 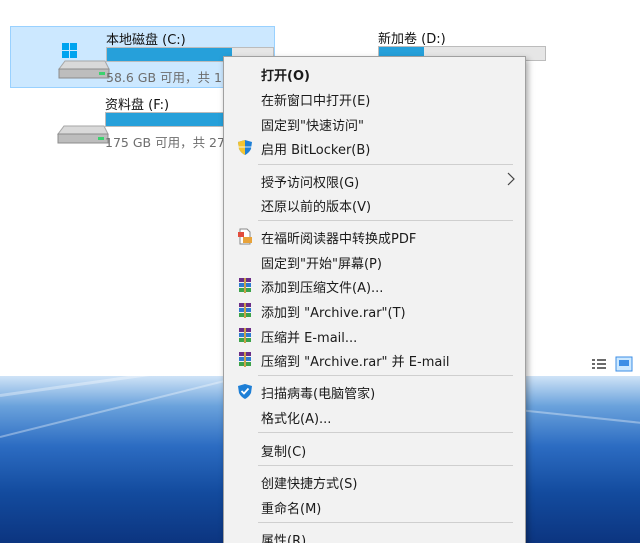 I want to click on menu-item-label: 添加到 "Archive.rar"(T), so click(x=333, y=313).